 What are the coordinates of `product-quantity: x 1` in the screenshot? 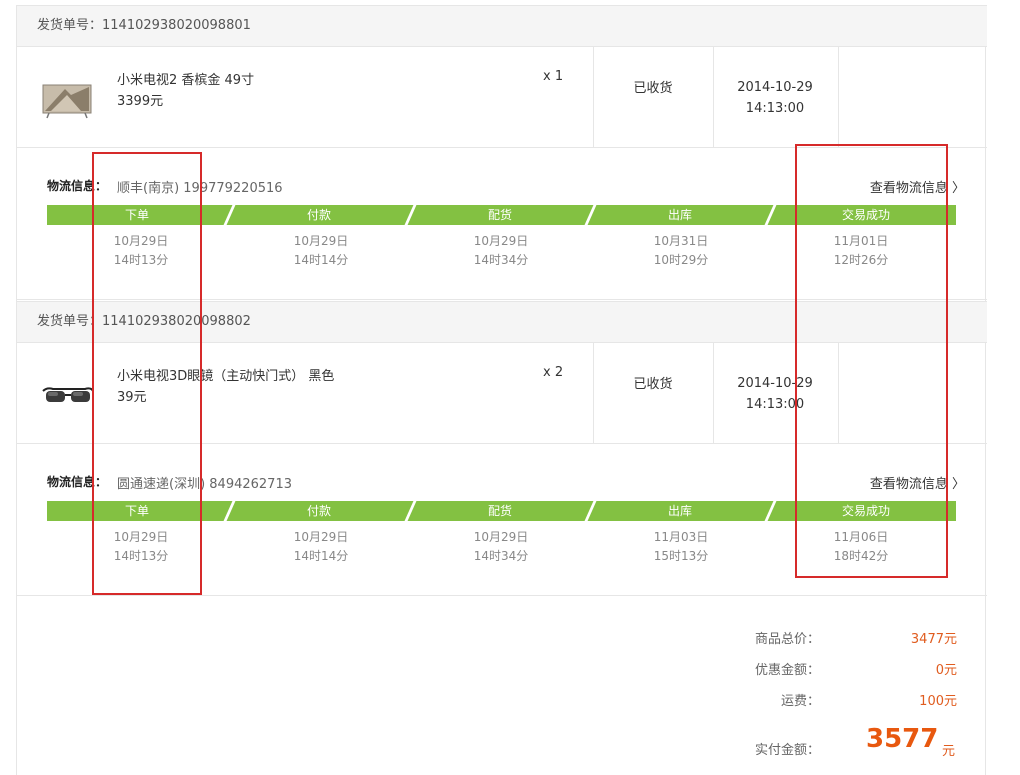 It's located at (553, 76).